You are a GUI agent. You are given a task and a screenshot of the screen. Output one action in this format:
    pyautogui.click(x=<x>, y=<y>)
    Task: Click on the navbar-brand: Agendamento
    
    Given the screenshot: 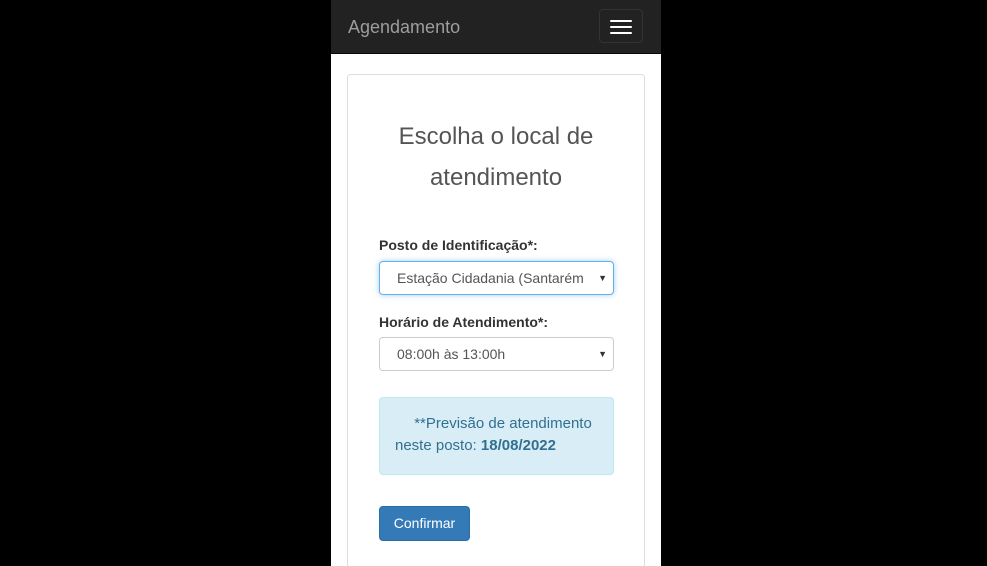 What is the action you would take?
    pyautogui.click(x=404, y=27)
    